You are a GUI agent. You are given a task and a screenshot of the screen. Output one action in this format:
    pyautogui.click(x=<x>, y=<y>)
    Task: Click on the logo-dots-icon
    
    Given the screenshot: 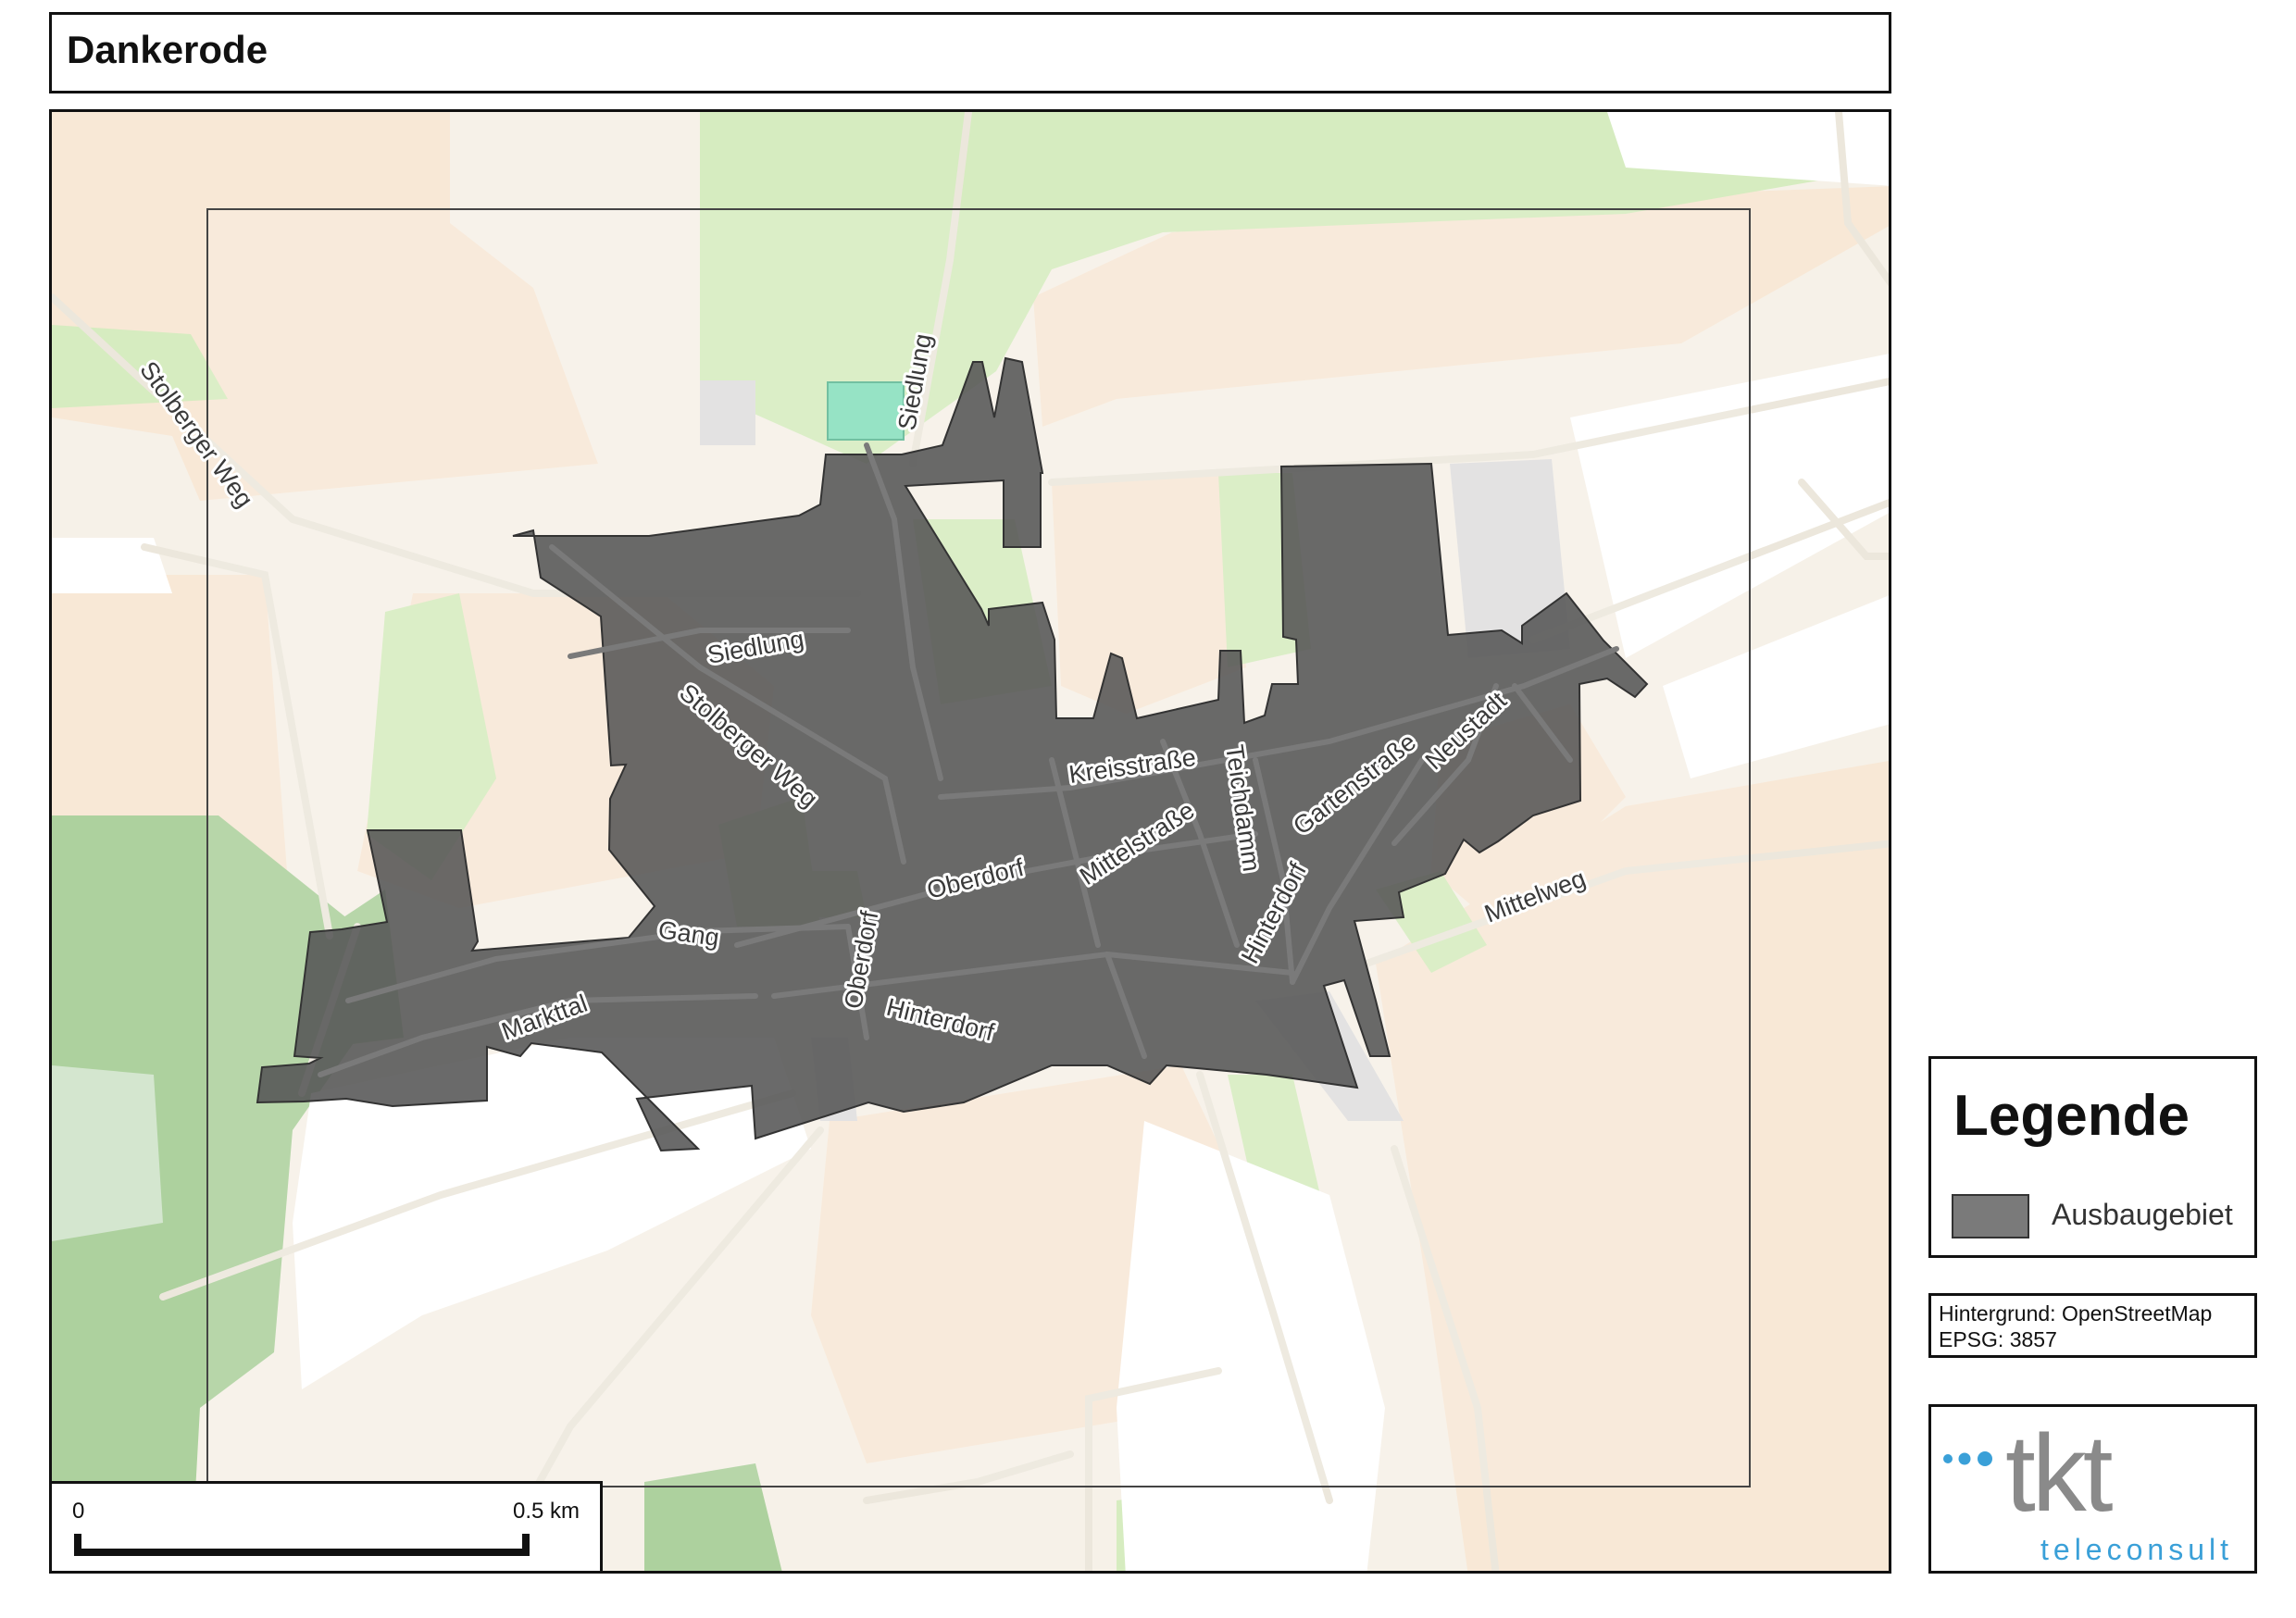 What is the action you would take?
    pyautogui.click(x=1967, y=1458)
    